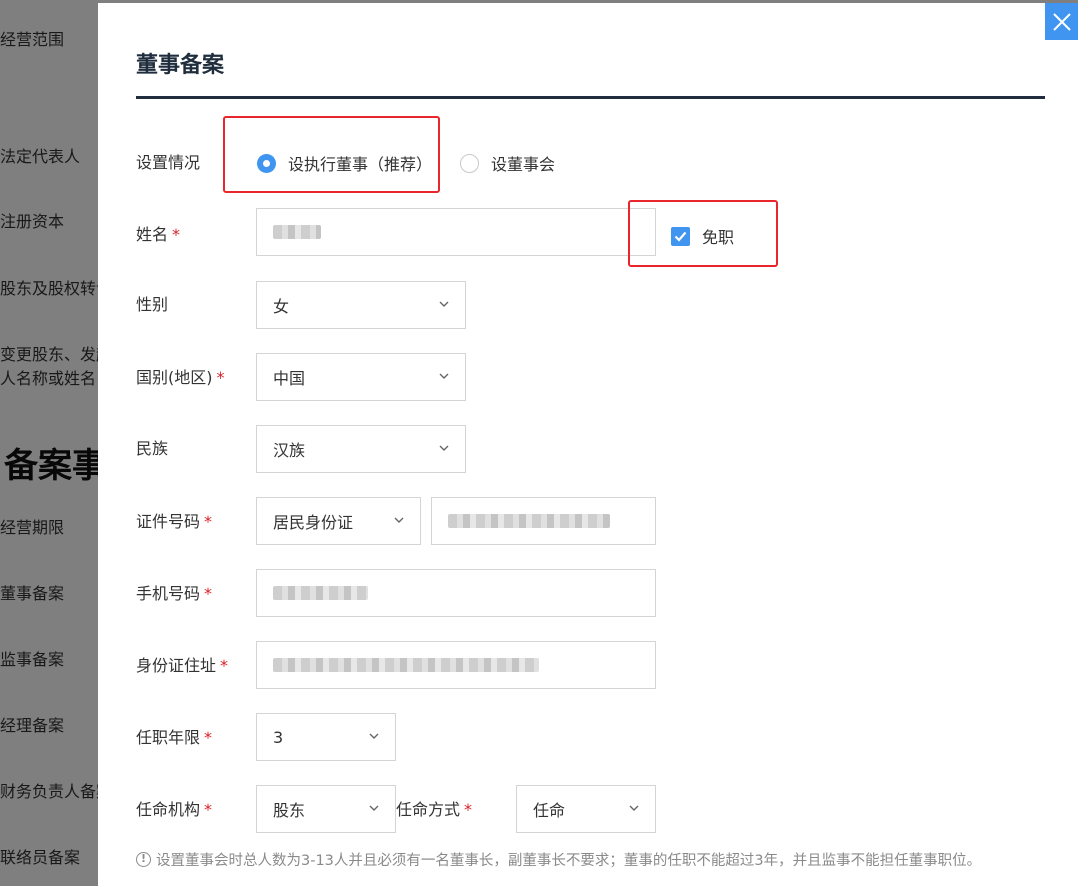 Image resolution: width=1078 pixels, height=886 pixels. What do you see at coordinates (289, 810) in the screenshot?
I see `appointing-body-value: 股东` at bounding box center [289, 810].